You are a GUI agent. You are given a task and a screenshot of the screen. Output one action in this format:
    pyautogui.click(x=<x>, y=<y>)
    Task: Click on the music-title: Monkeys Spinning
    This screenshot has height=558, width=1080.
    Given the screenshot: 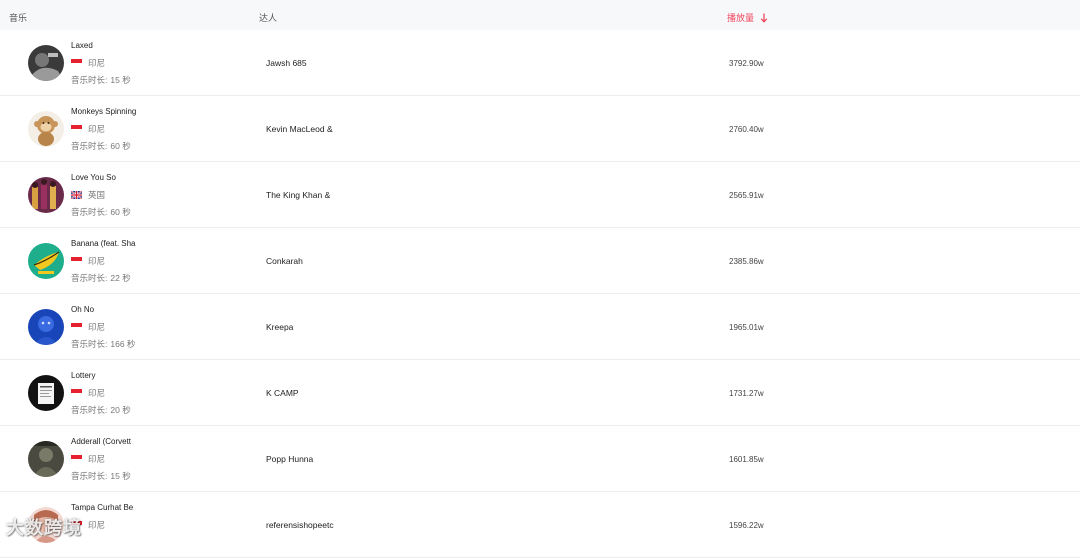 What is the action you would take?
    pyautogui.click(x=106, y=111)
    